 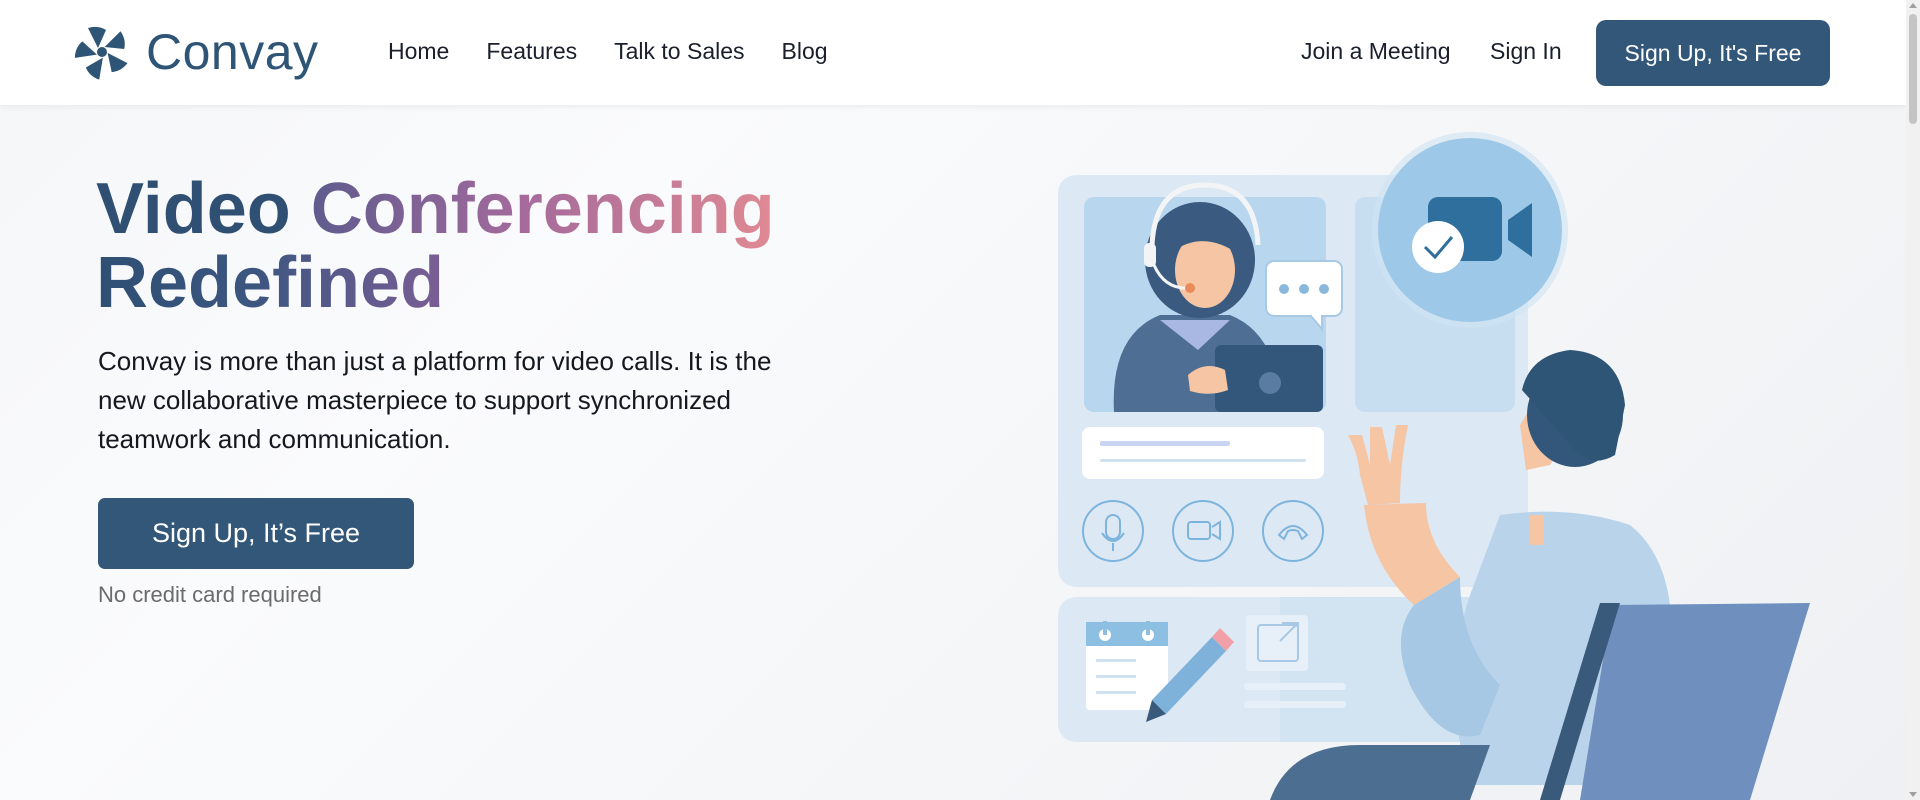 I want to click on hero-title-part1: Video, so click(x=203, y=209).